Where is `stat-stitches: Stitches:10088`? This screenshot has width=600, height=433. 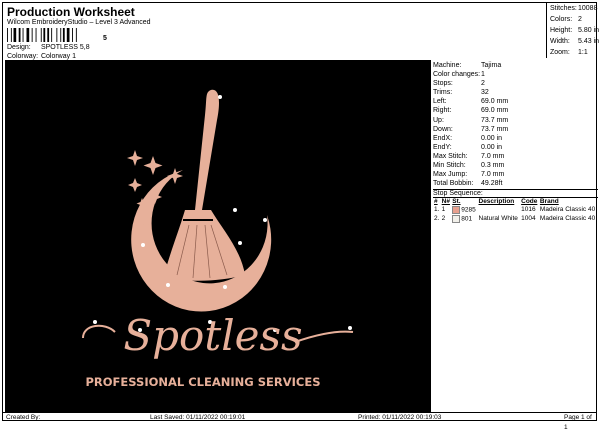
stat-stitches: Stitches:10088 is located at coordinates (573, 8).